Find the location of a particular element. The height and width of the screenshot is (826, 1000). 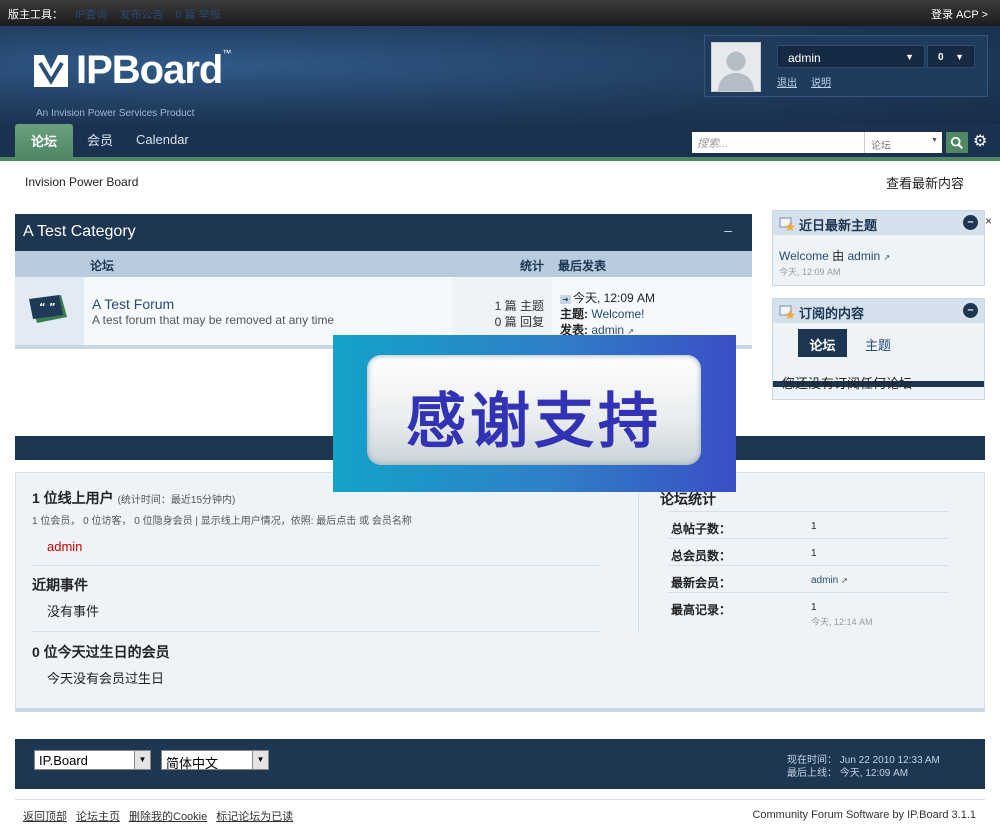

view-new-content-link: 查看最新内容 is located at coordinates (925, 182).